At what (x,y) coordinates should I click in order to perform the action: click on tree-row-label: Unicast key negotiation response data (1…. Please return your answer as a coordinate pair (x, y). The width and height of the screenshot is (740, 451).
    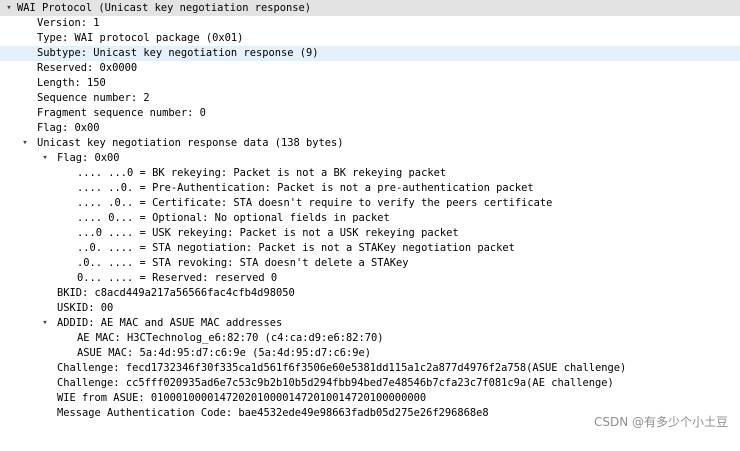
    Looking at the image, I should click on (190, 143).